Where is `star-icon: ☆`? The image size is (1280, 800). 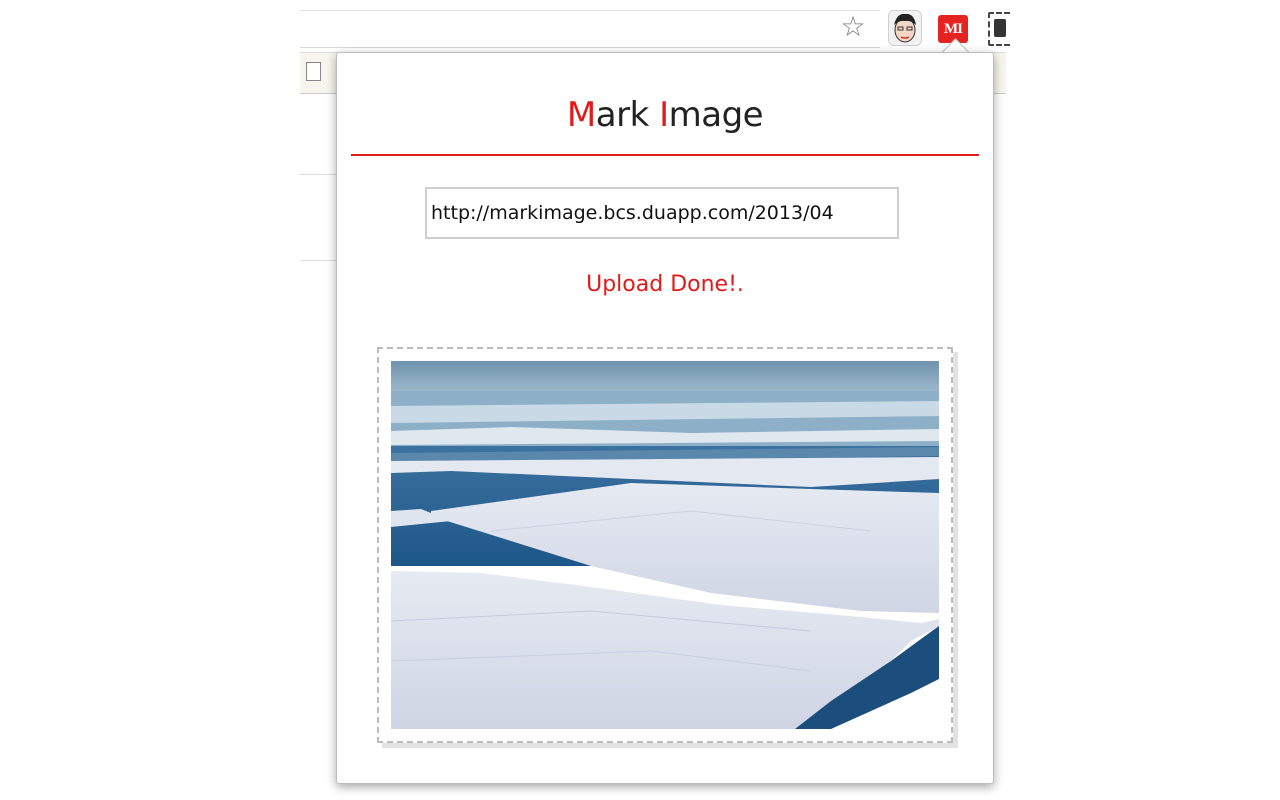
star-icon: ☆ is located at coordinates (853, 27).